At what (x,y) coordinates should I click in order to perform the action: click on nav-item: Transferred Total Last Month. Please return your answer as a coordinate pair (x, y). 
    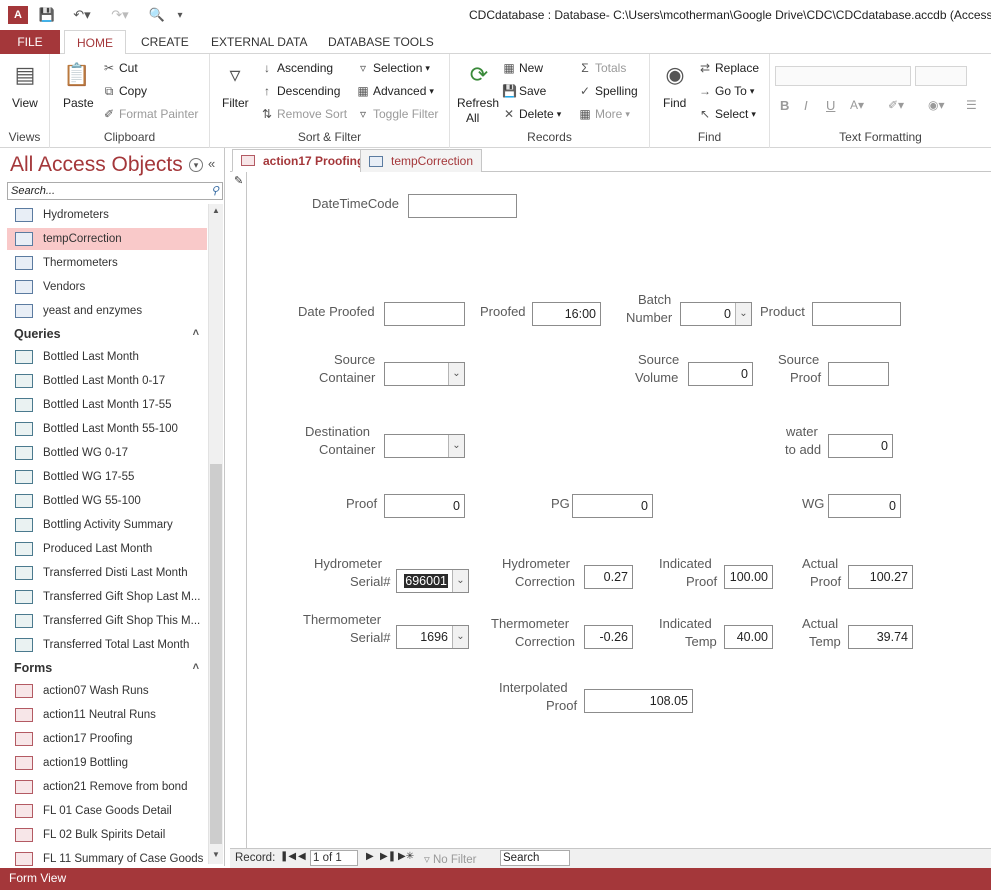
    Looking at the image, I should click on (107, 645).